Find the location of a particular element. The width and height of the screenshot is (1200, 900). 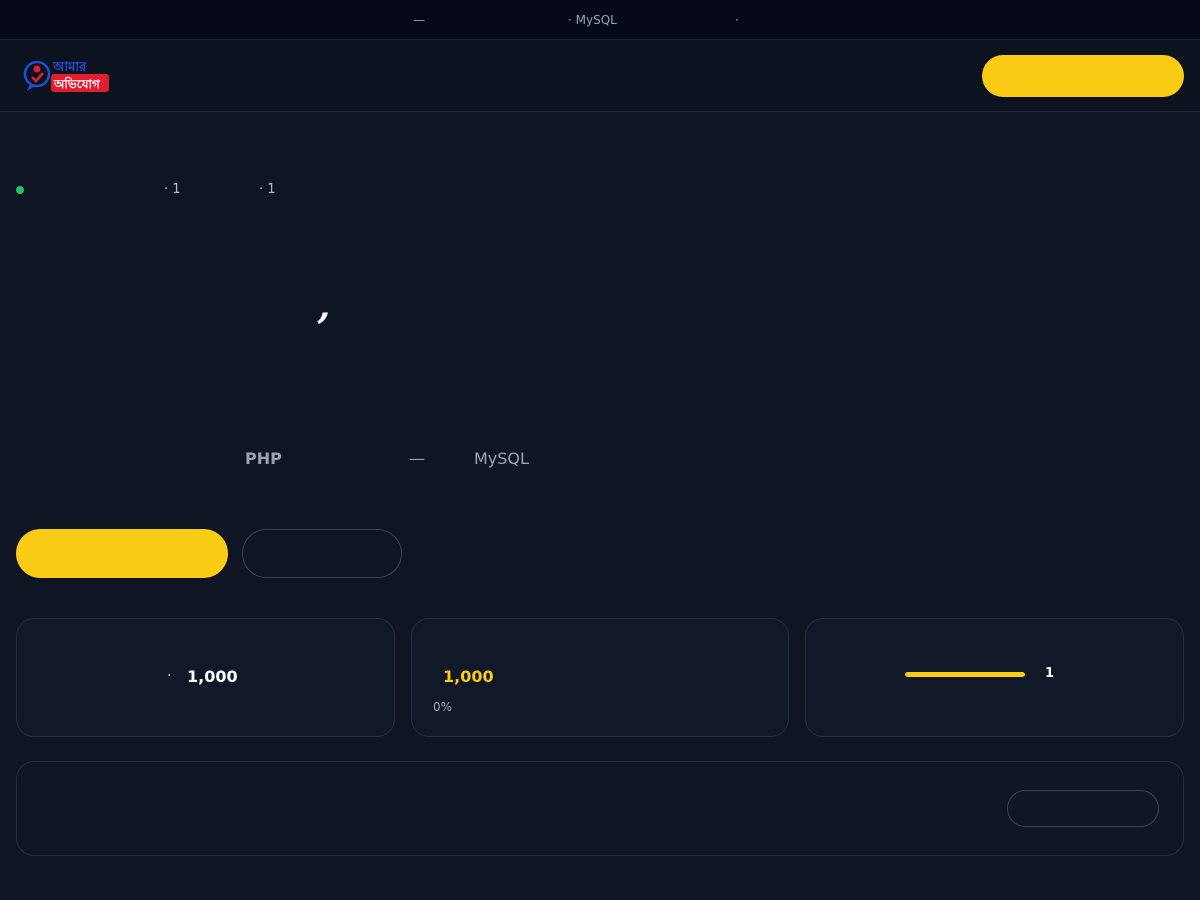

top-notice-bar: — · MySQL · is located at coordinates (600, 20).